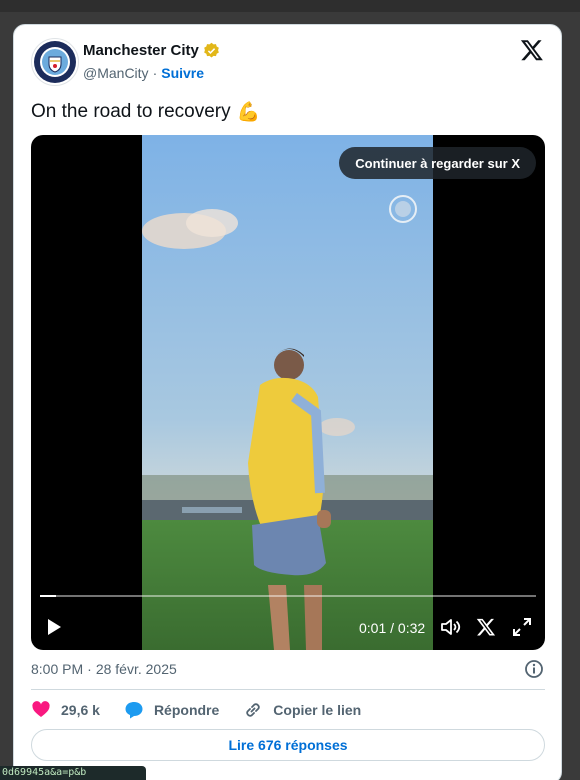 The width and height of the screenshot is (580, 780). What do you see at coordinates (288, 689) in the screenshot?
I see `divider` at bounding box center [288, 689].